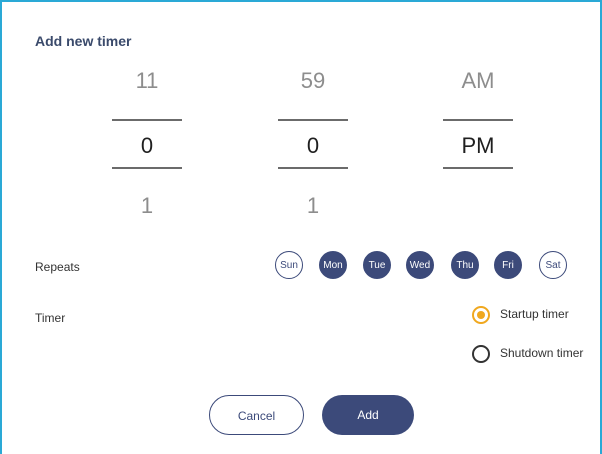 This screenshot has width=602, height=454. Describe the element at coordinates (313, 81) in the screenshot. I see `minute-prev-value: 59` at that location.